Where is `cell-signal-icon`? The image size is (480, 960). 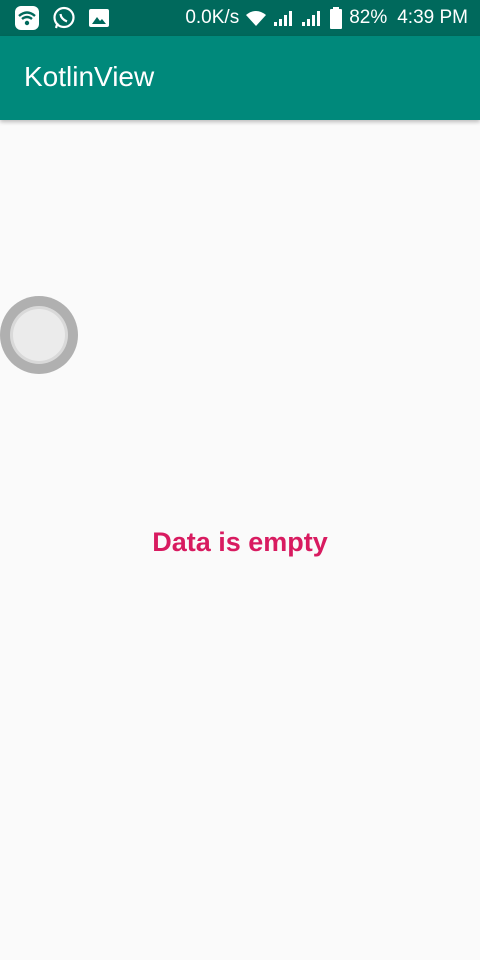
cell-signal-icon is located at coordinates (284, 18).